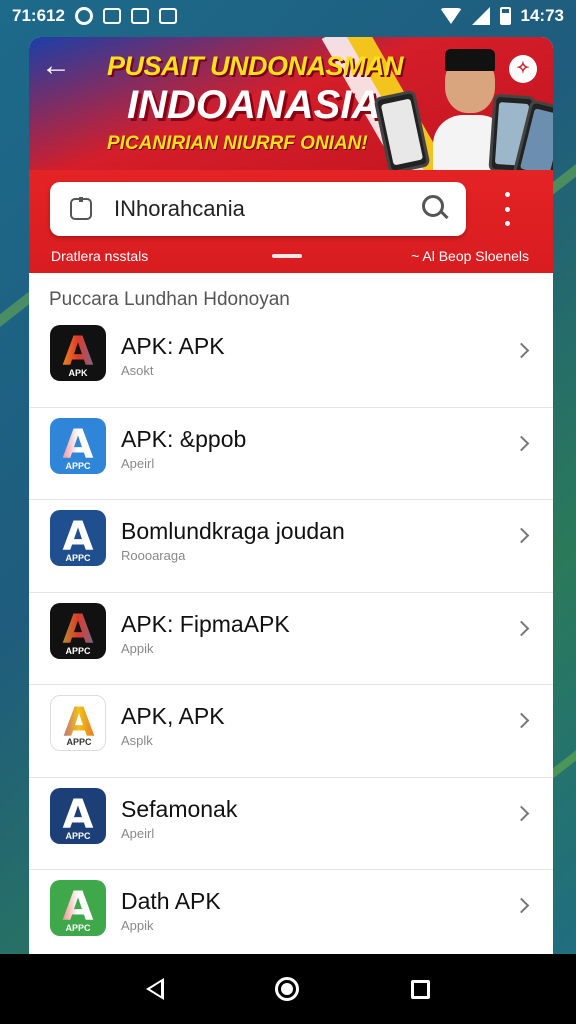  What do you see at coordinates (291, 912) in the screenshot?
I see `app-list-item: A APPC Dath APK Appik` at bounding box center [291, 912].